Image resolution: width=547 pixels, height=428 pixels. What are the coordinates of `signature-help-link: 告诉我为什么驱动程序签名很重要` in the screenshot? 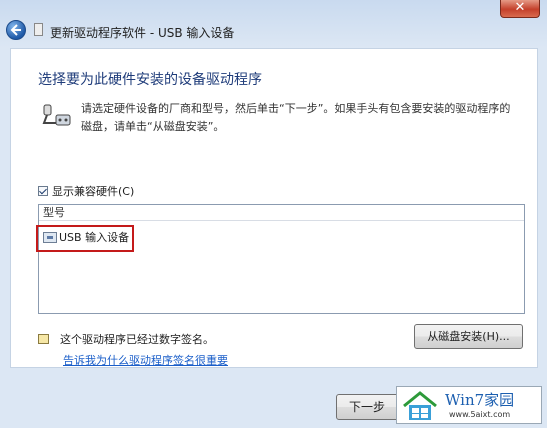 It's located at (145, 360).